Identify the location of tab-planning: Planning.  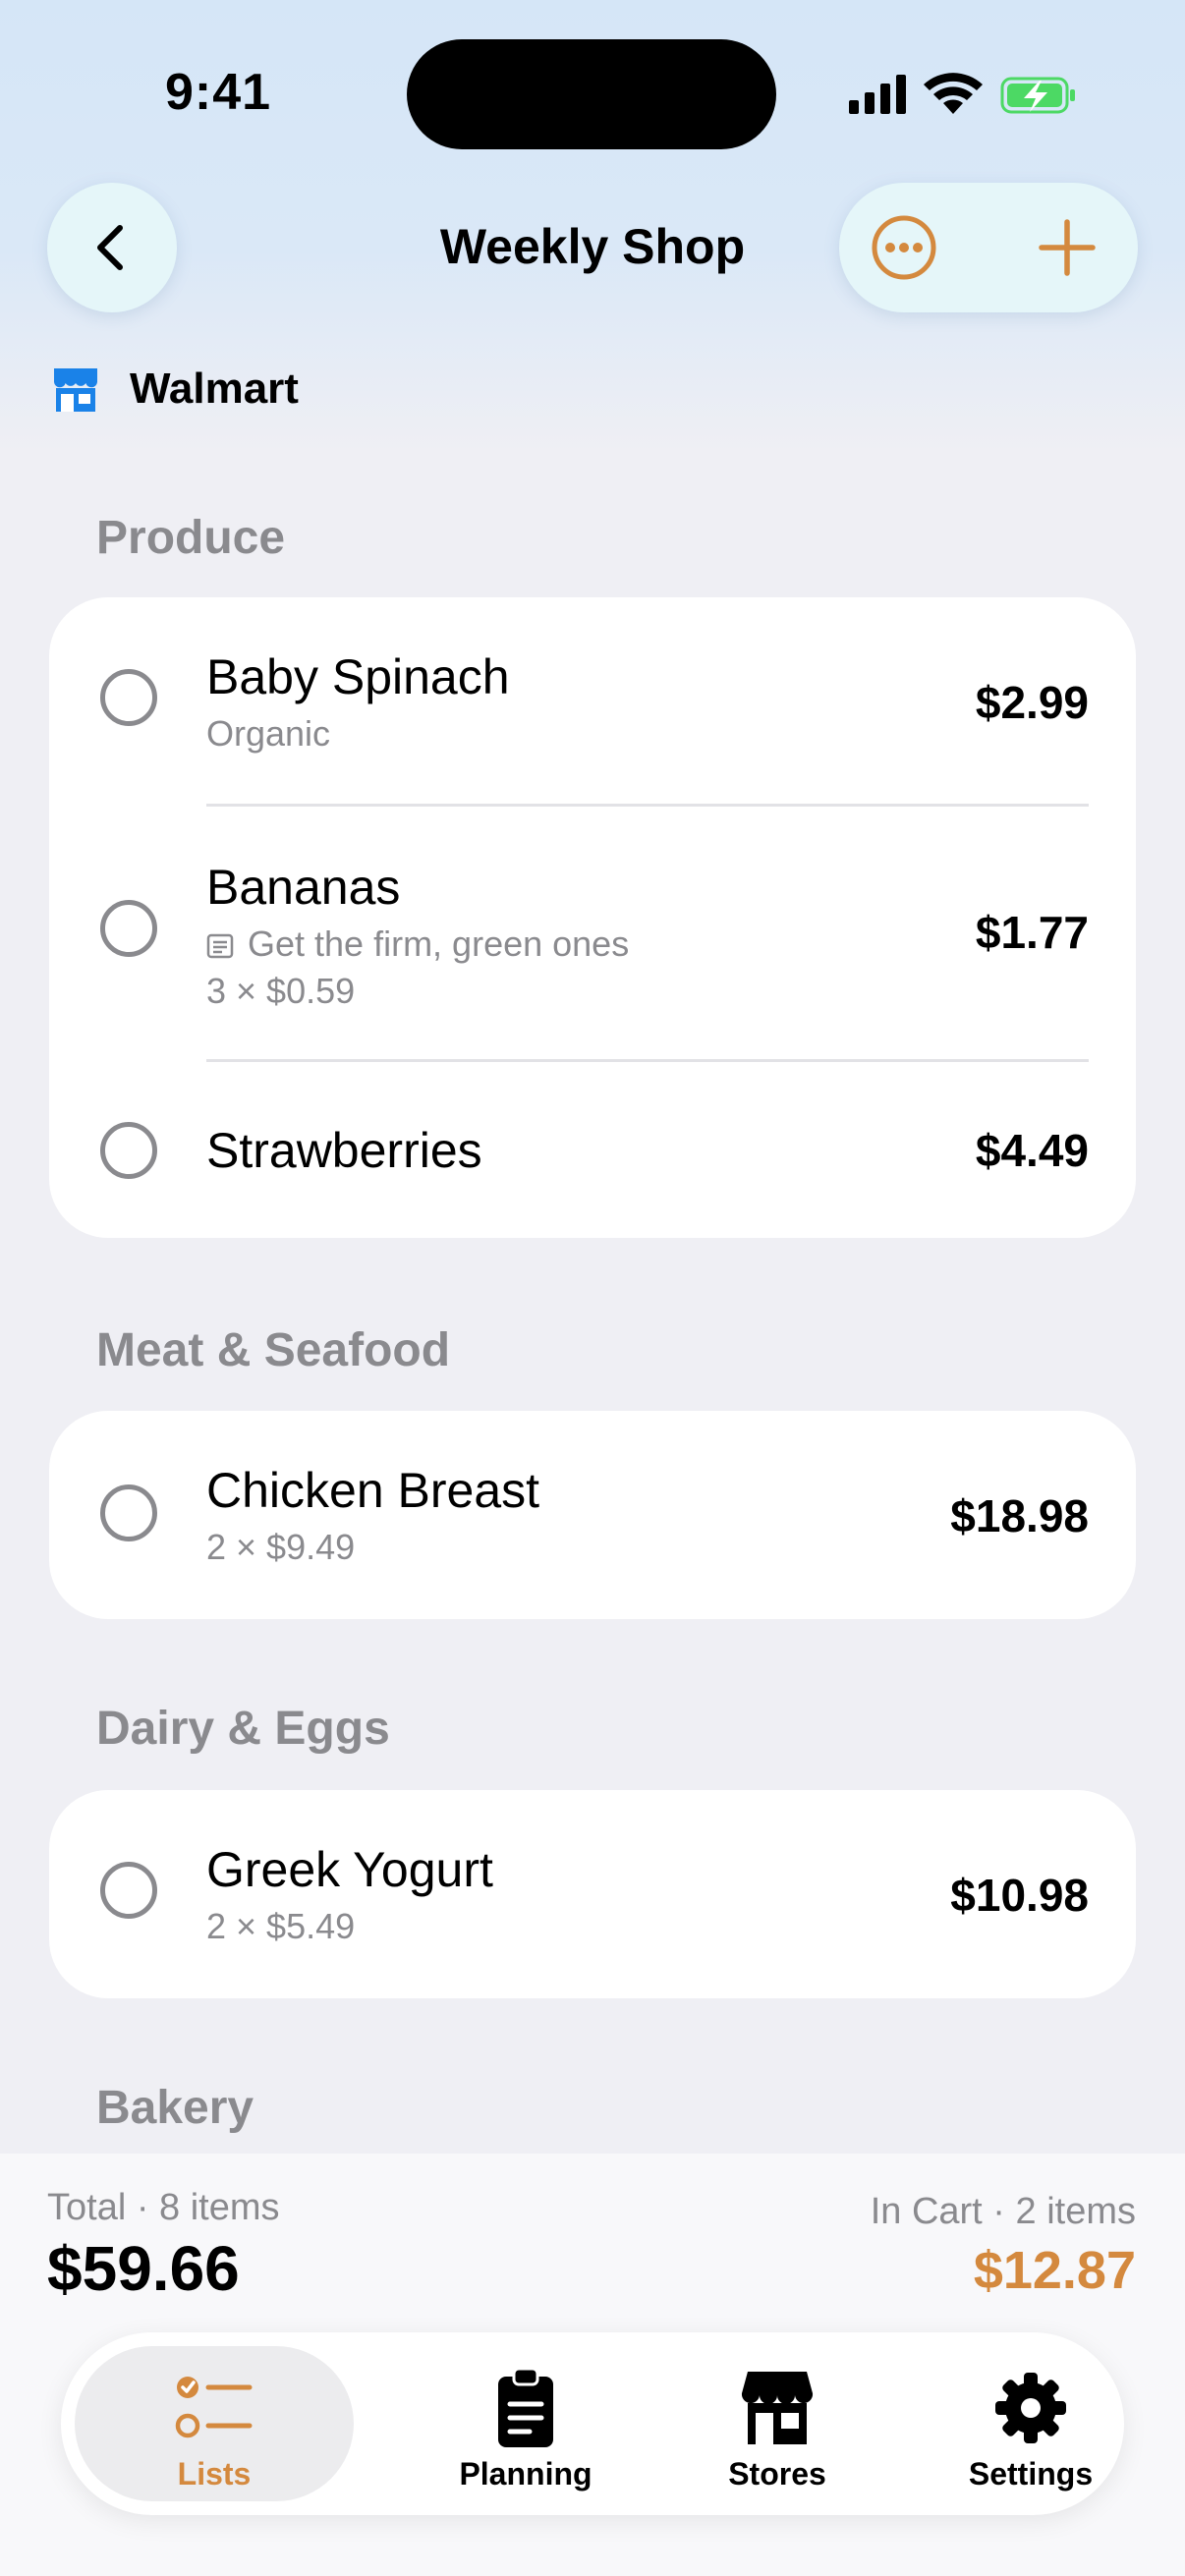
(526, 2423).